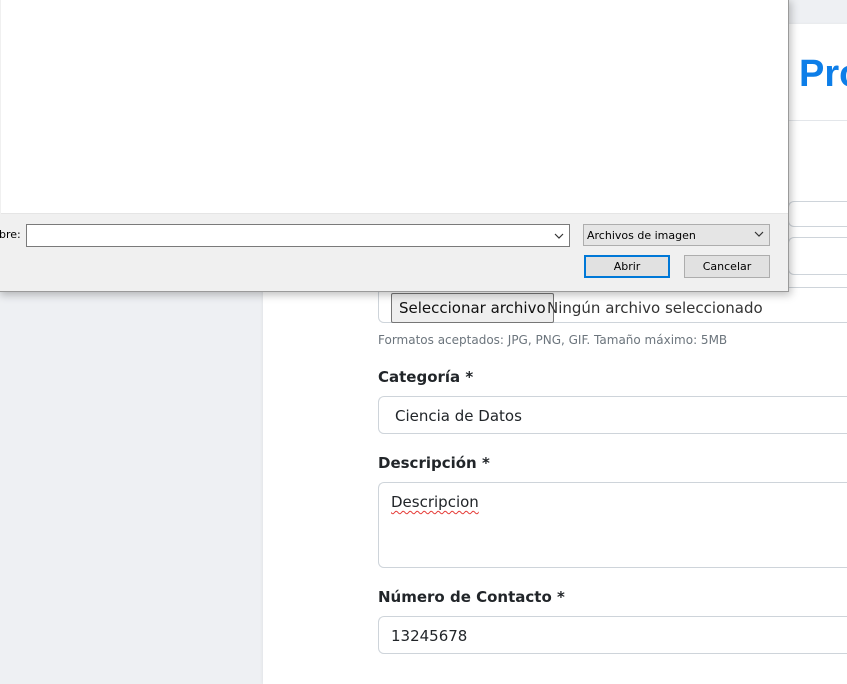 Image resolution: width=847 pixels, height=684 pixels. Describe the element at coordinates (641, 235) in the screenshot. I see `filetype-value: Archivos de imagen` at that location.